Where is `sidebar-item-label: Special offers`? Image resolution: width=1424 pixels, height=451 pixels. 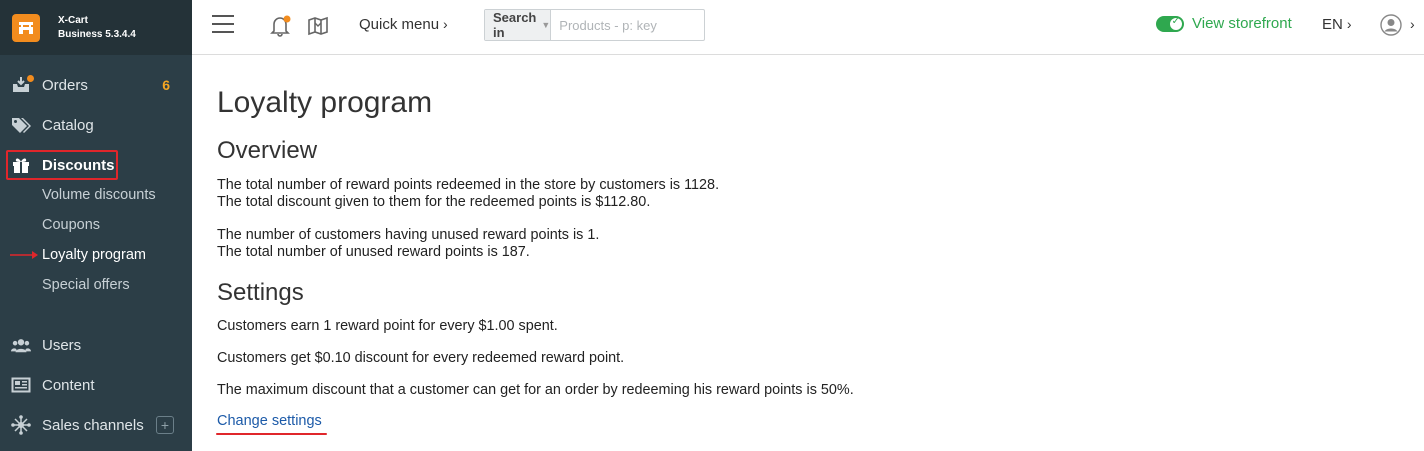 sidebar-item-label: Special offers is located at coordinates (86, 285).